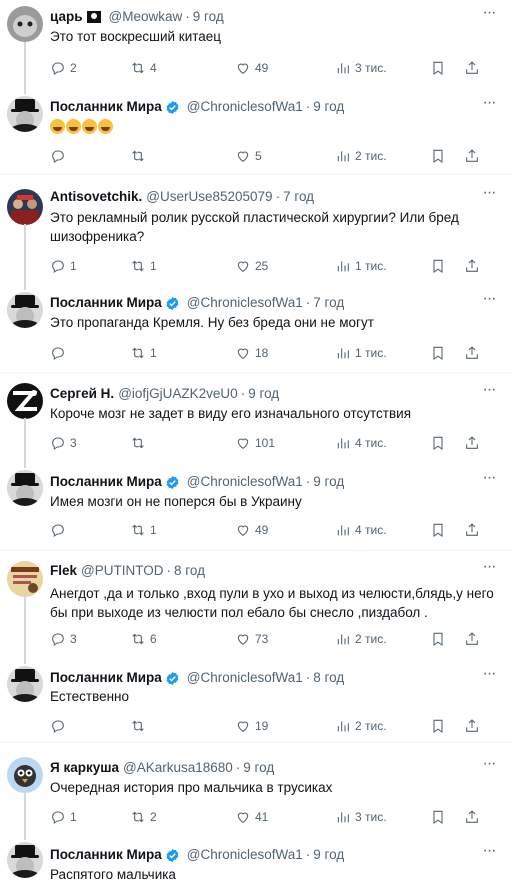 Image resolution: width=512 pixels, height=884 pixels. I want to click on display-name: царь, so click(66, 17).